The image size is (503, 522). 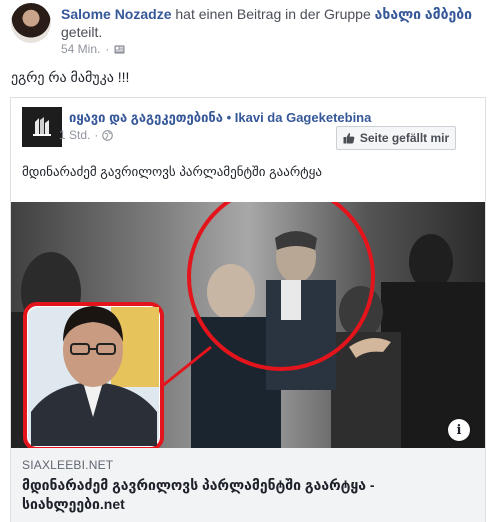 What do you see at coordinates (459, 430) in the screenshot?
I see `info-icon: i` at bounding box center [459, 430].